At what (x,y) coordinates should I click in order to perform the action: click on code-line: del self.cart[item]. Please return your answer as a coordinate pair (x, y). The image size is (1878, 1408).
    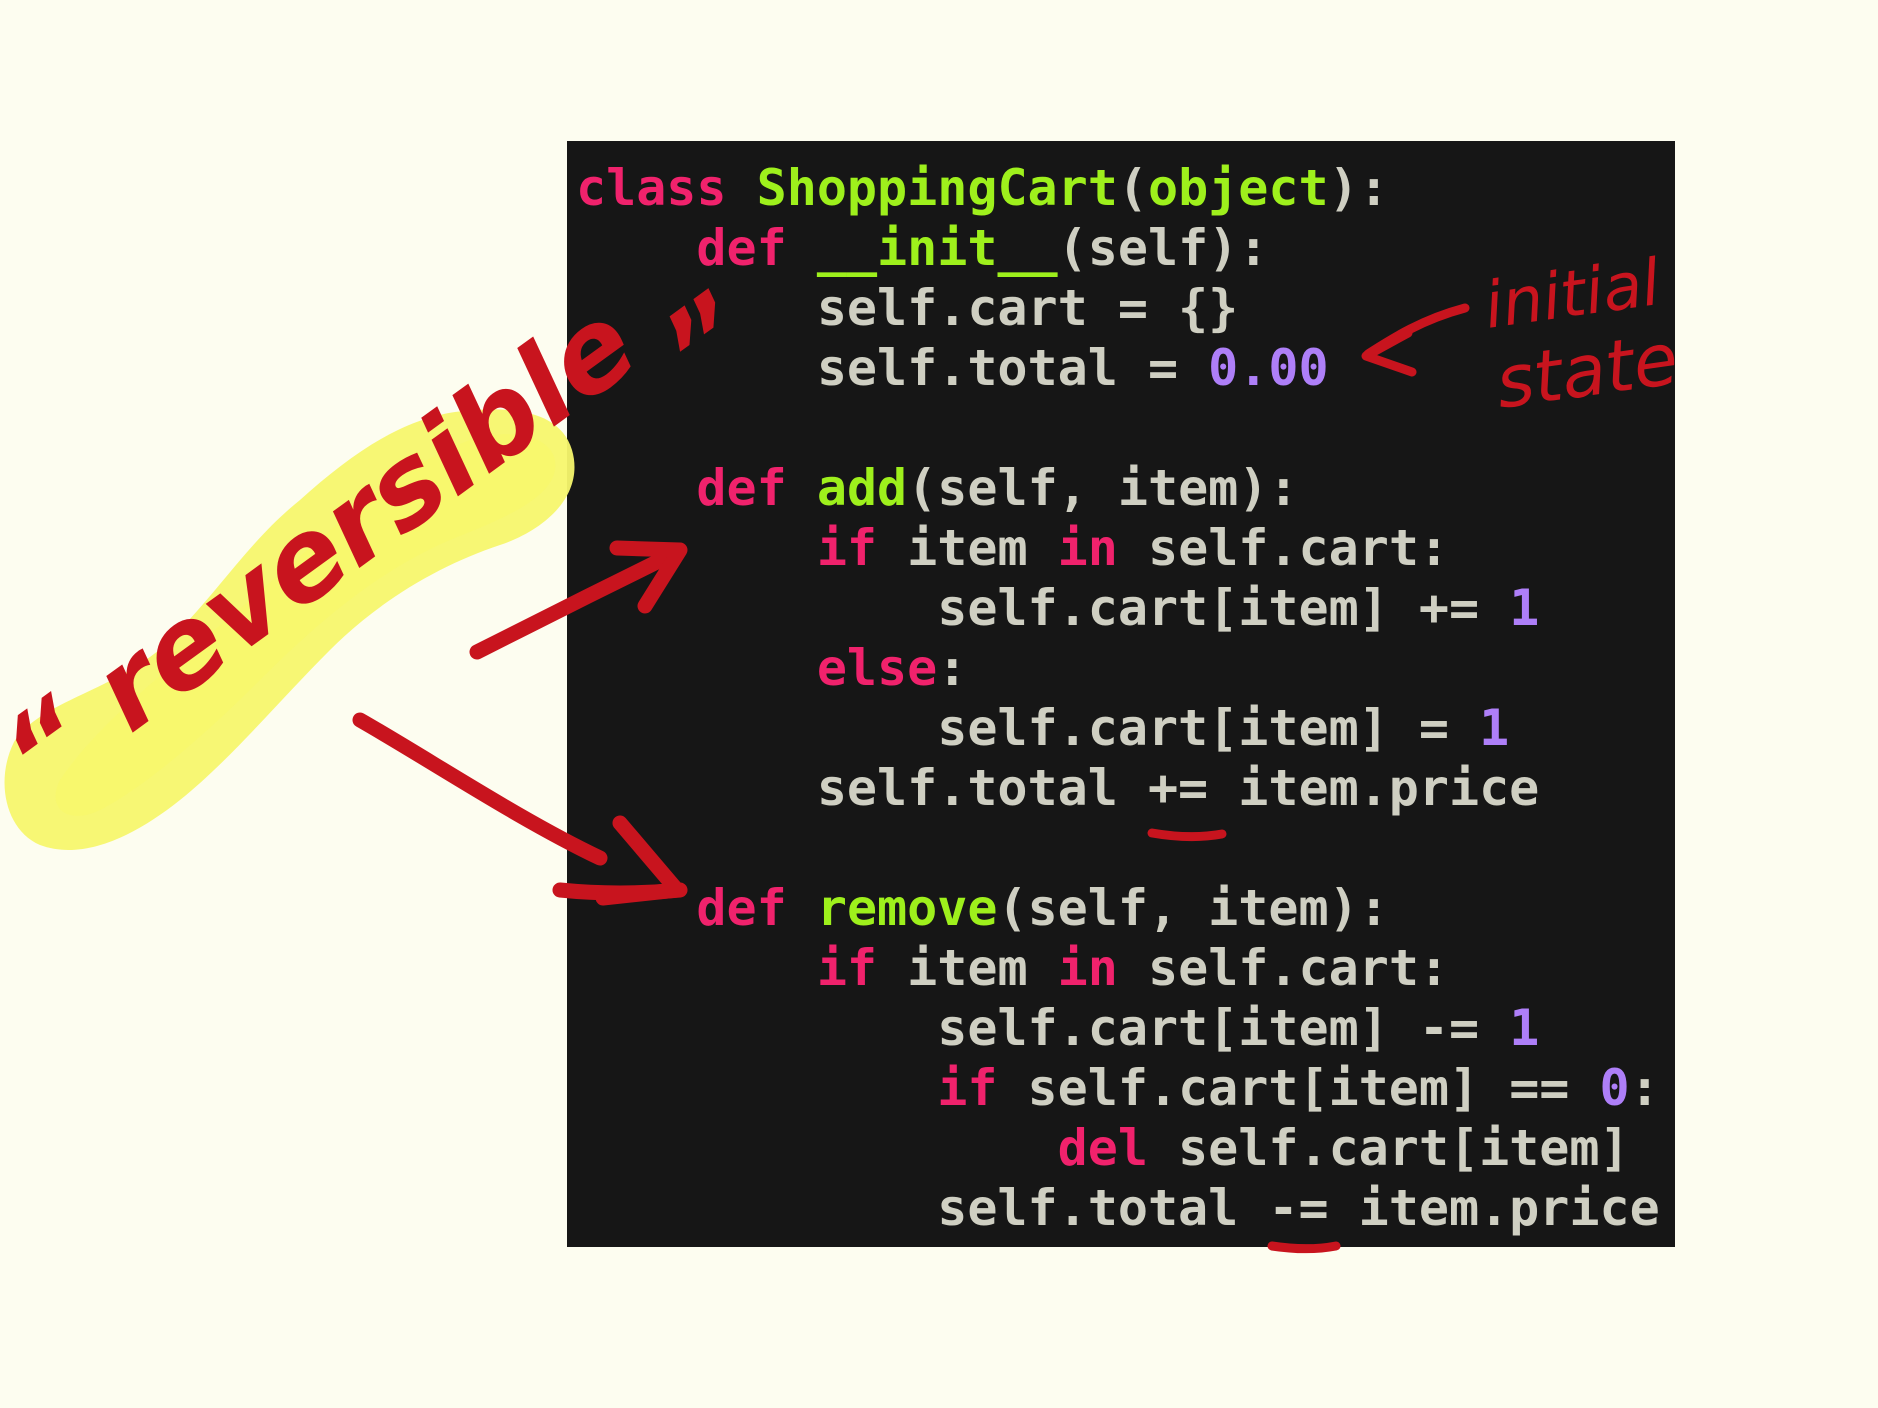
    Looking at the image, I should click on (1118, 1148).